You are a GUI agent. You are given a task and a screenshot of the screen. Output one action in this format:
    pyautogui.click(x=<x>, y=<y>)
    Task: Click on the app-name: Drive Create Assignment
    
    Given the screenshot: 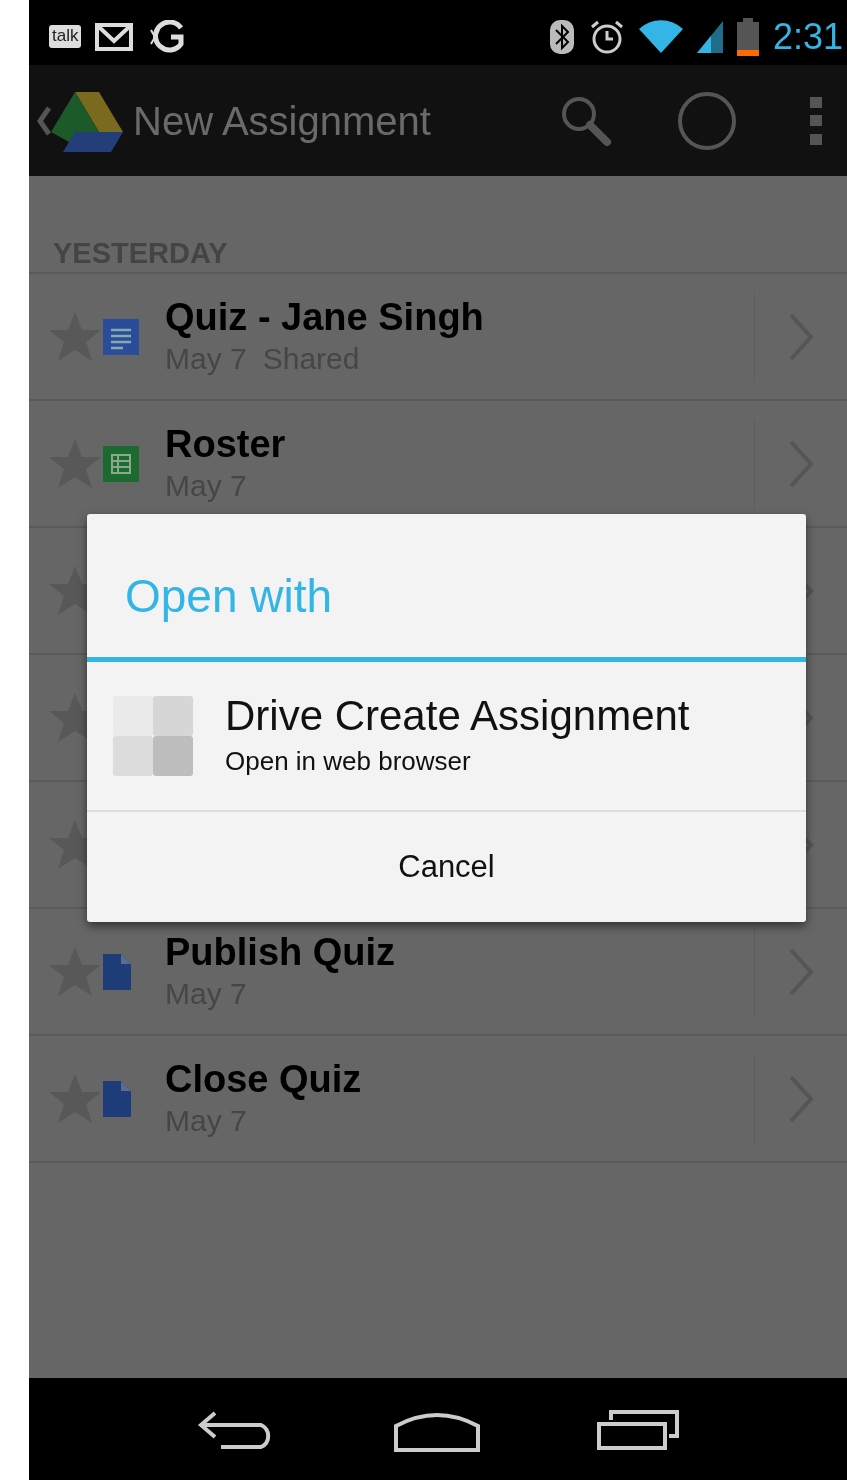 What is the action you would take?
    pyautogui.click(x=457, y=716)
    